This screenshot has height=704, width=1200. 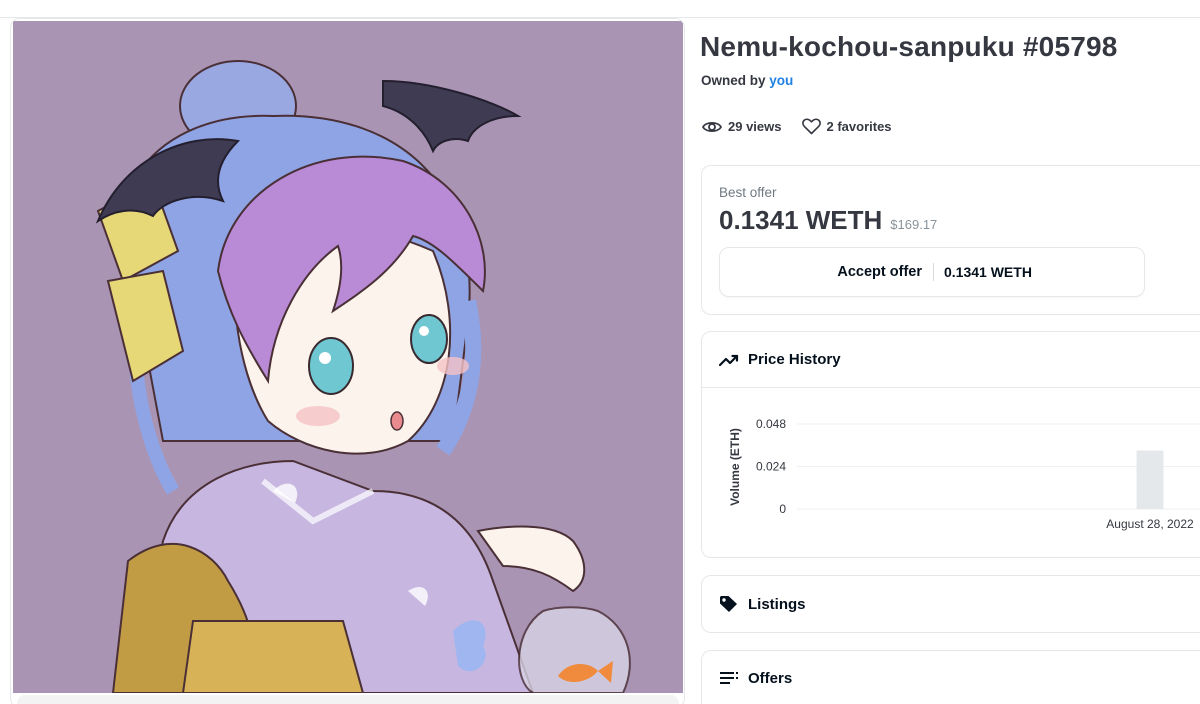 What do you see at coordinates (735, 467) in the screenshot?
I see `y-axis-label: Volume (ETH)` at bounding box center [735, 467].